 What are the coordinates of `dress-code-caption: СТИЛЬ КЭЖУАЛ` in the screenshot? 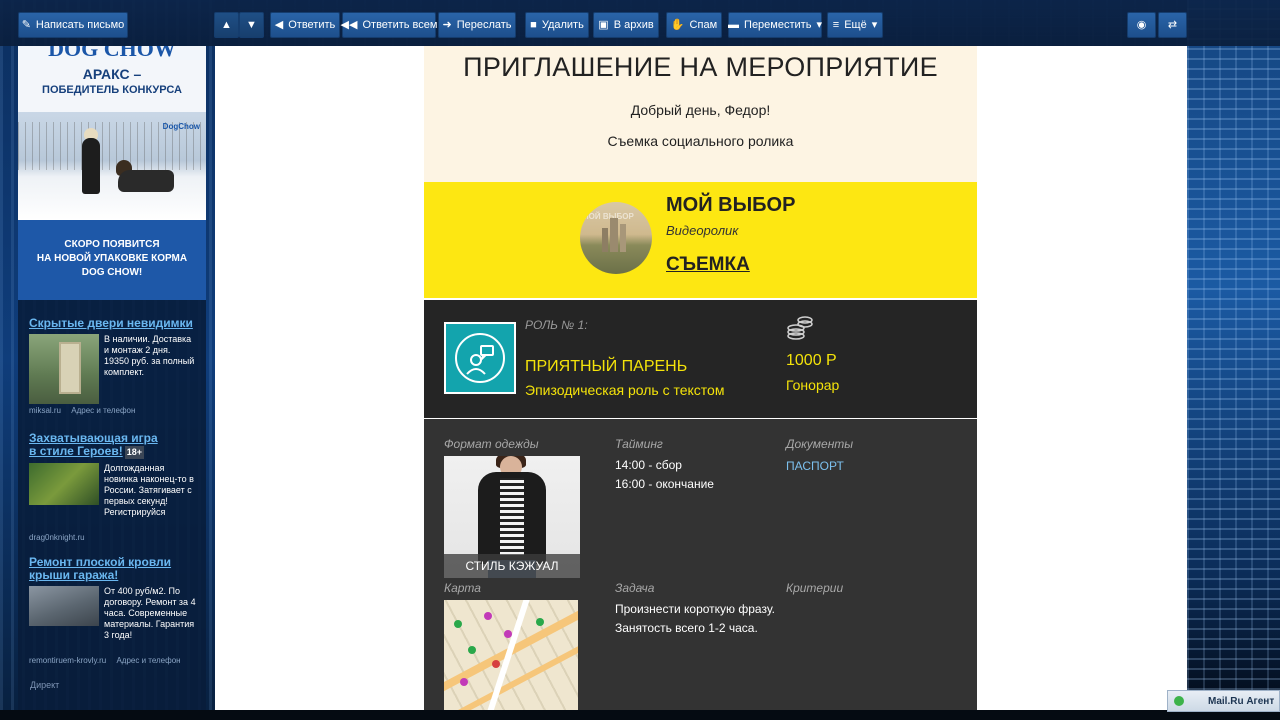 It's located at (512, 566).